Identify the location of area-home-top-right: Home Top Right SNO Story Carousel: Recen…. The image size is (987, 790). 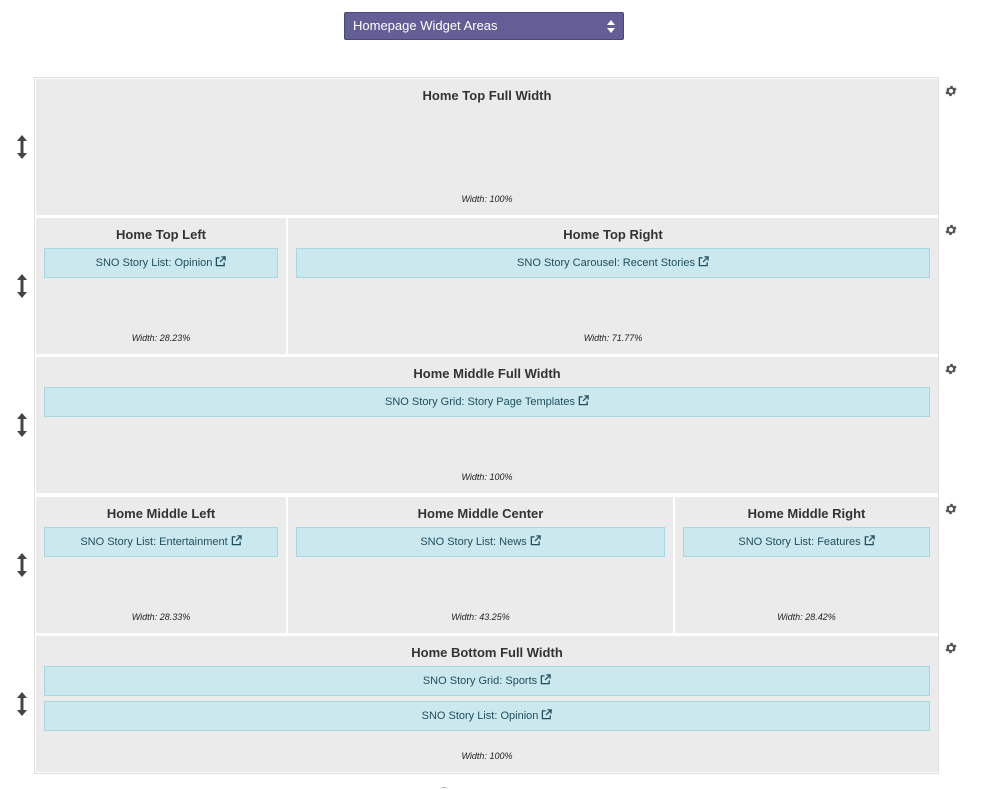
(613, 286).